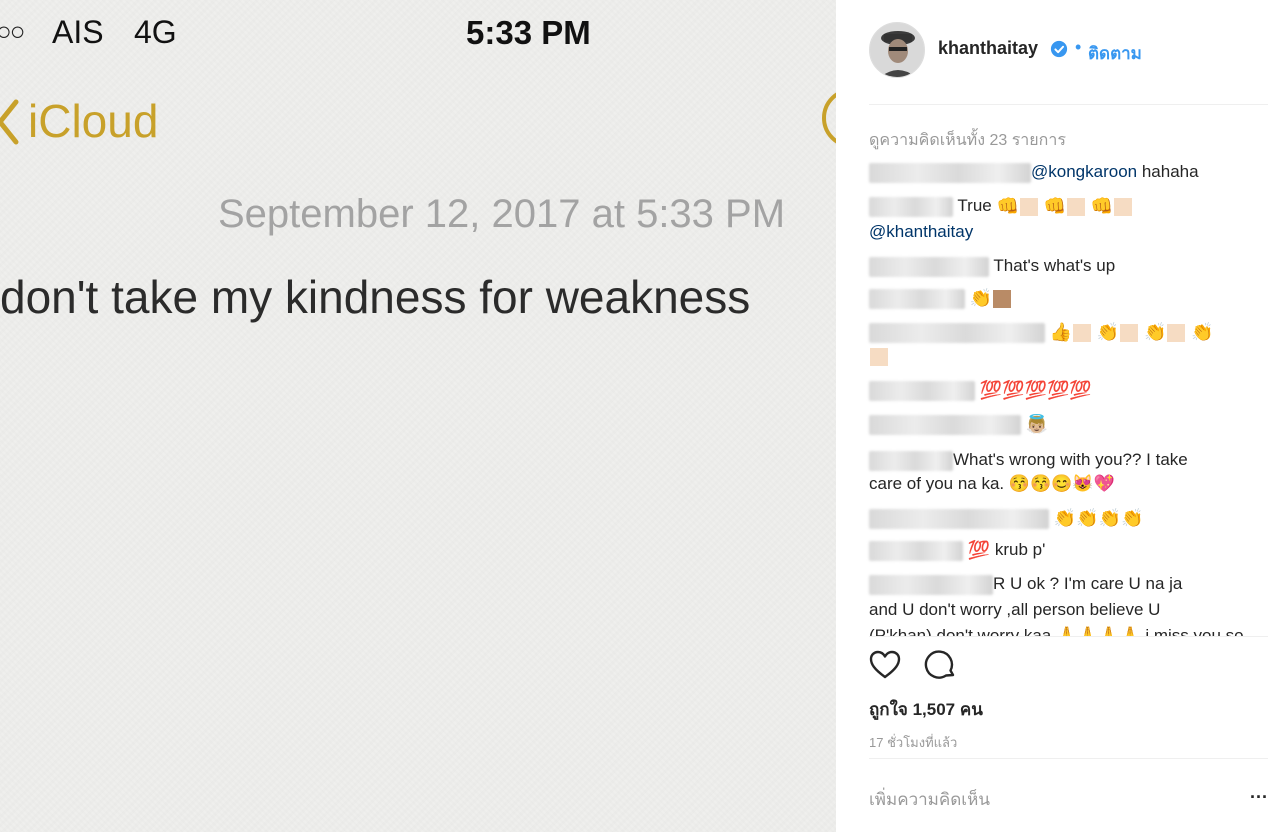 Image resolution: width=1280 pixels, height=832 pixels. What do you see at coordinates (1098, 518) in the screenshot?
I see `comment-emoji: 👏👏👏👏` at bounding box center [1098, 518].